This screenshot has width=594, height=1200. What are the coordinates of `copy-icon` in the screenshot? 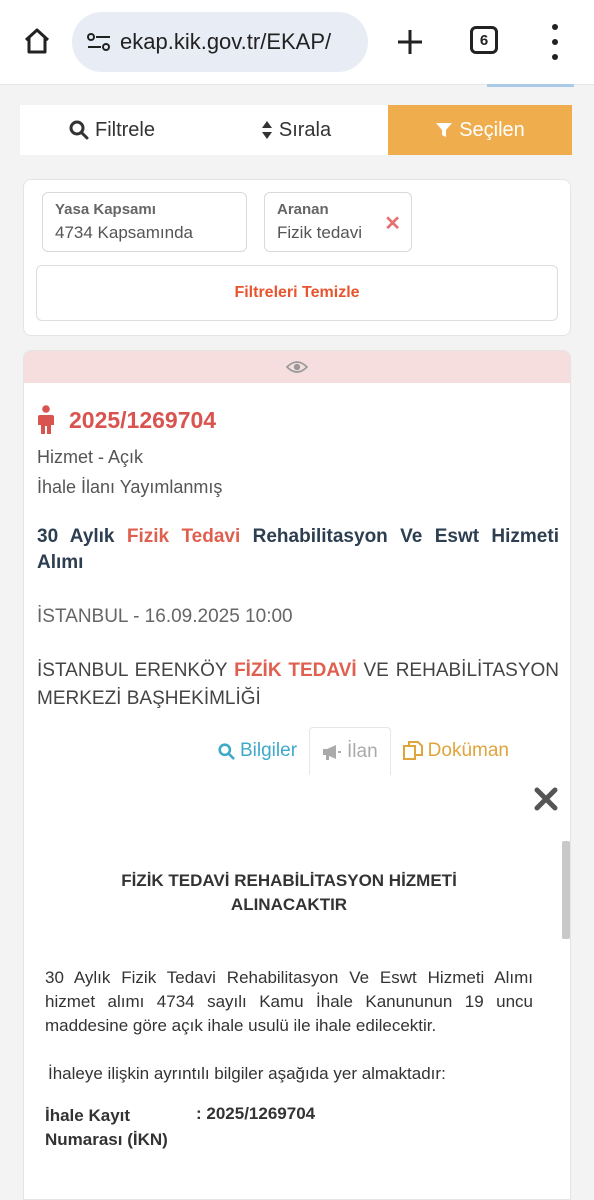 It's located at (412, 750).